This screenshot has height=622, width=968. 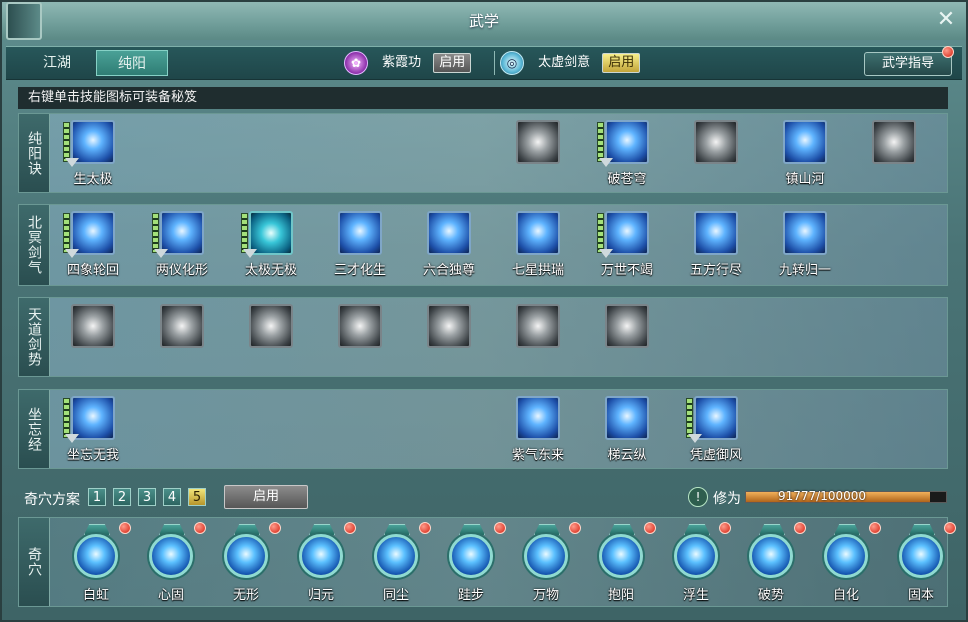 I want to click on root-icon, so click(x=921, y=556).